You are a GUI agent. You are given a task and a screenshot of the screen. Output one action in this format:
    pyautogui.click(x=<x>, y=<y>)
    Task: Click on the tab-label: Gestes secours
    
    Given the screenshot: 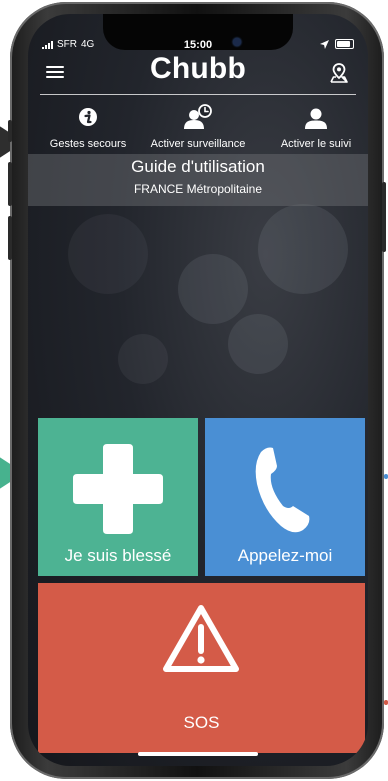 What is the action you would take?
    pyautogui.click(x=88, y=144)
    